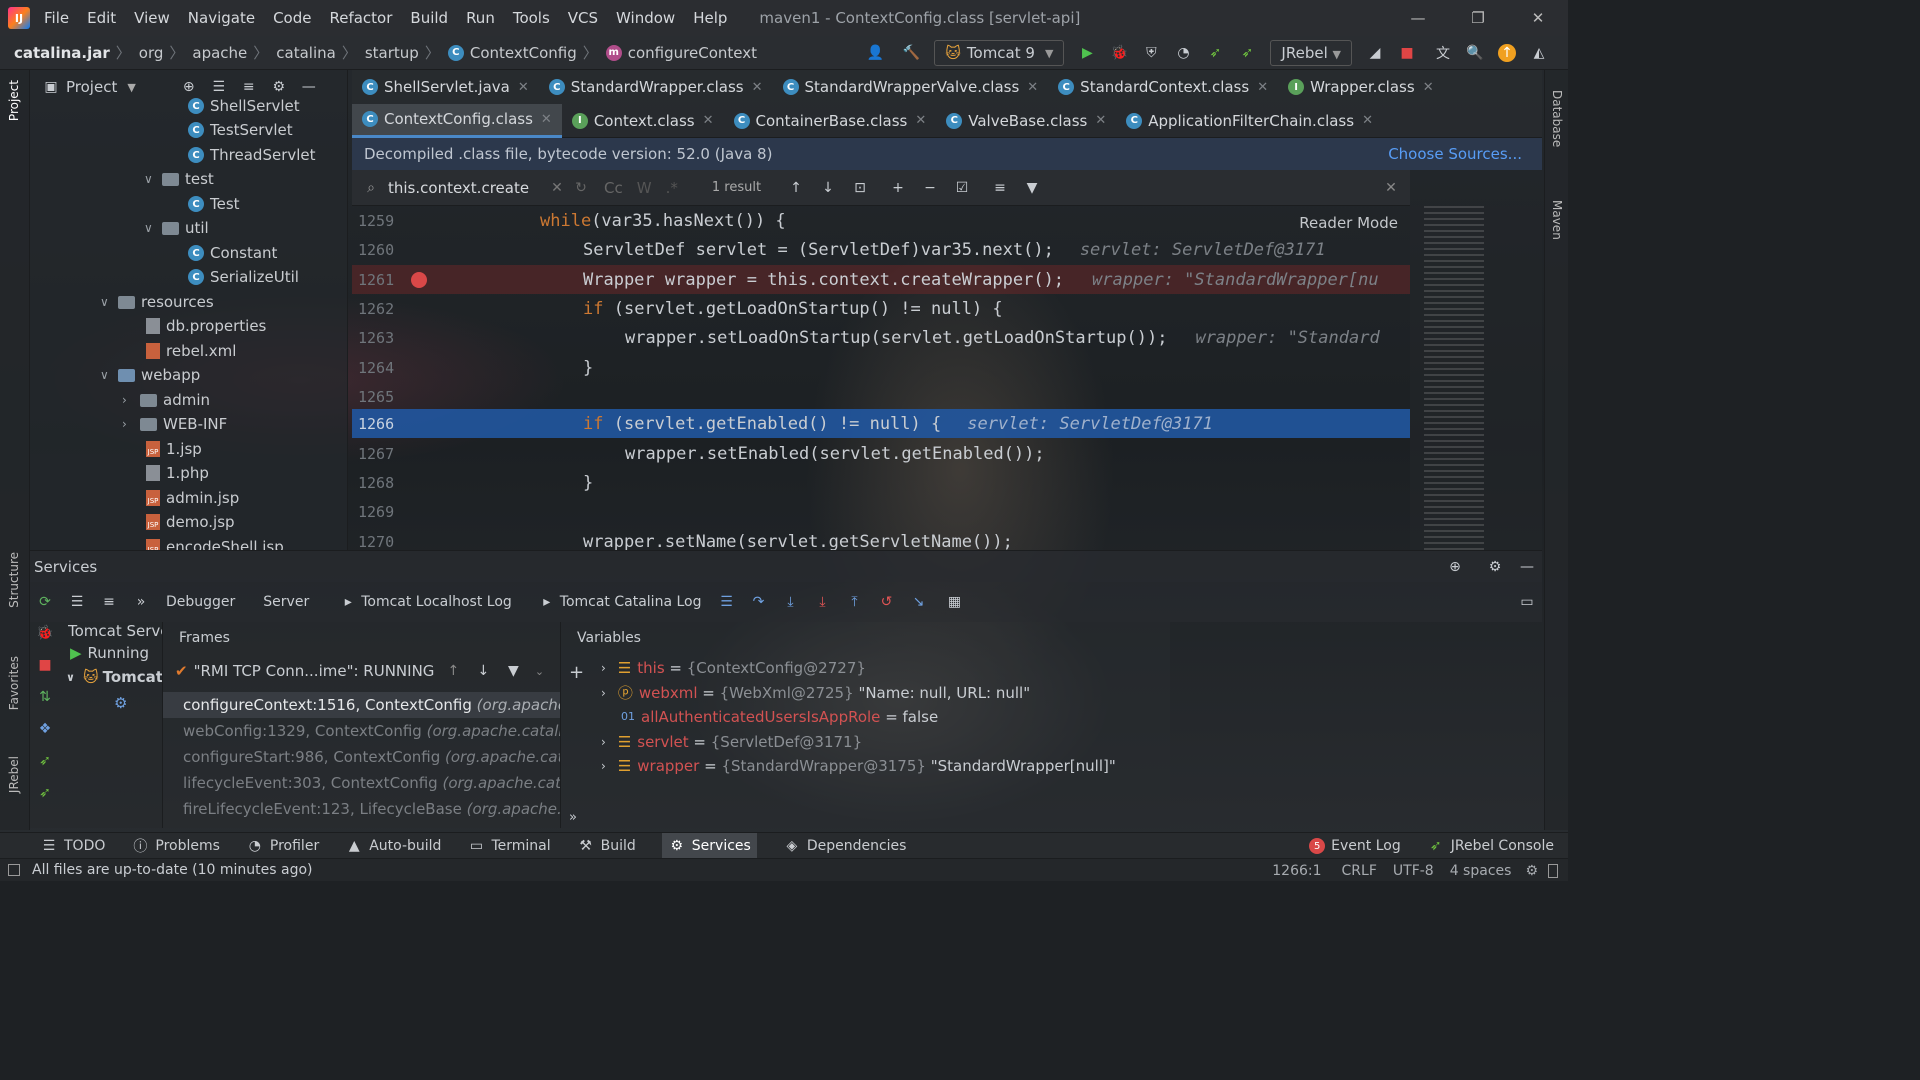 Image resolution: width=1920 pixels, height=1080 pixels. What do you see at coordinates (360, 18) in the screenshot?
I see `menu-refactor: Refactor` at bounding box center [360, 18].